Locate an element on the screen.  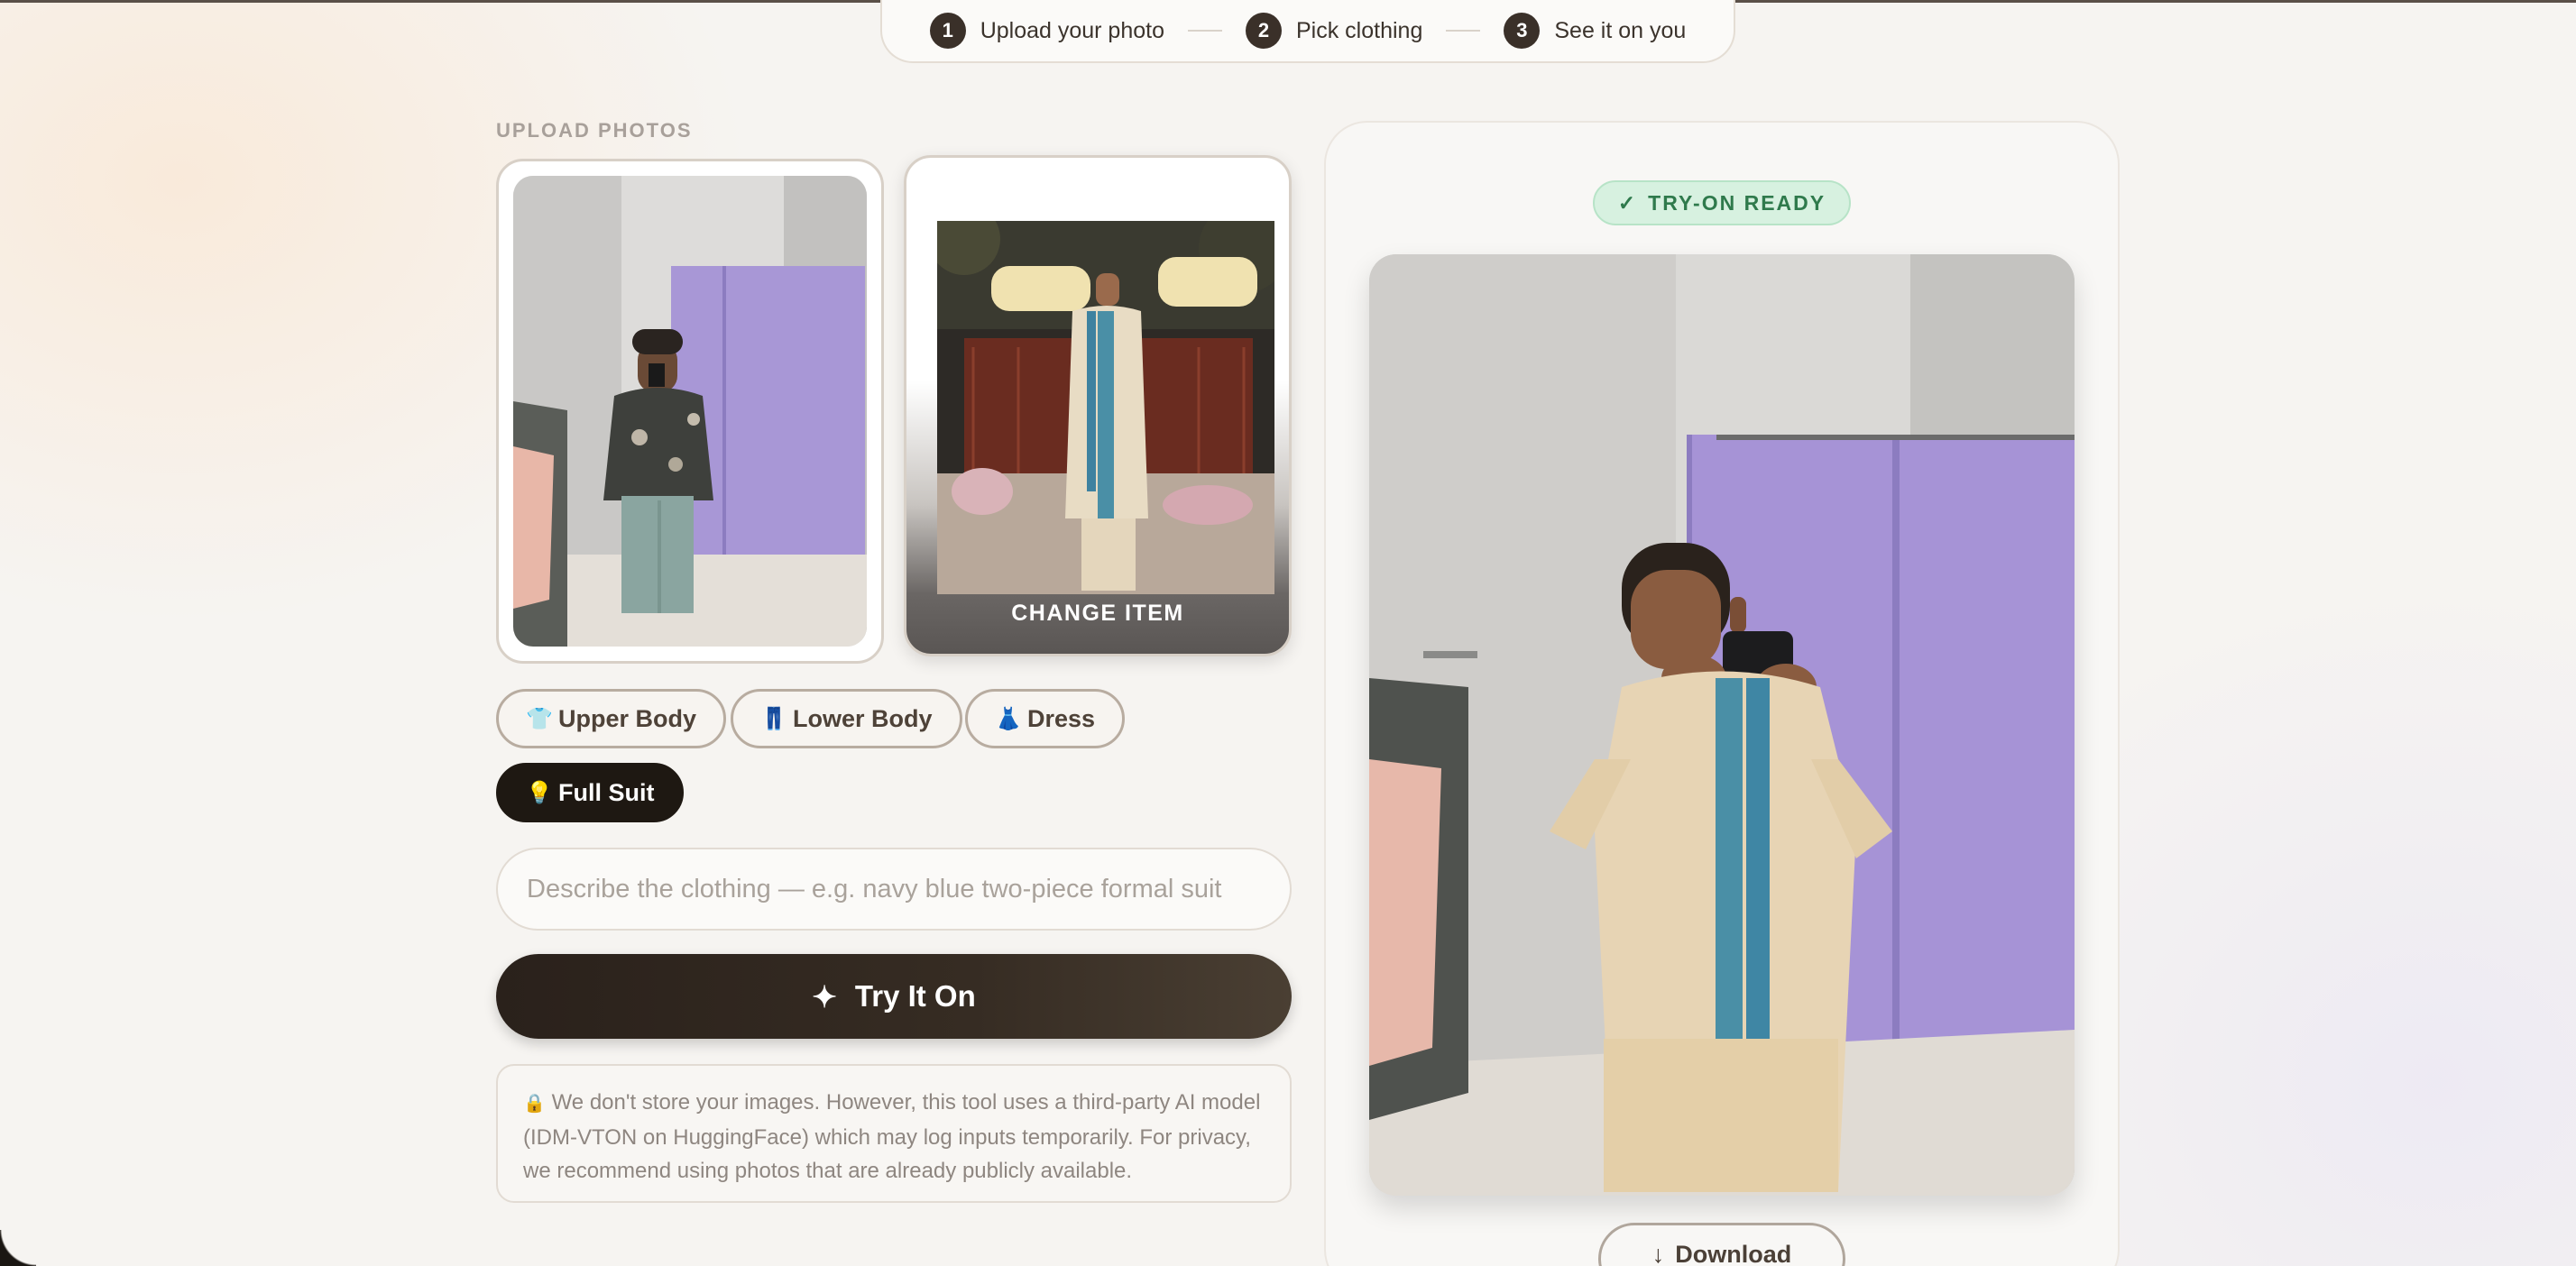
chip-label: Full Suit is located at coordinates (606, 792).